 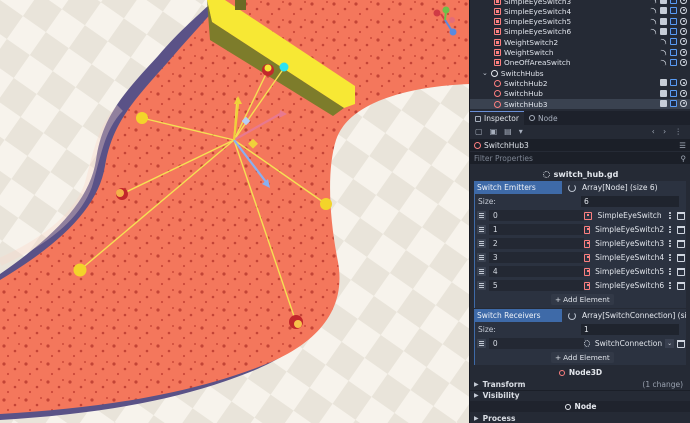 What do you see at coordinates (668, 131) in the screenshot?
I see `history-buttons: ‹ › ⋮` at bounding box center [668, 131].